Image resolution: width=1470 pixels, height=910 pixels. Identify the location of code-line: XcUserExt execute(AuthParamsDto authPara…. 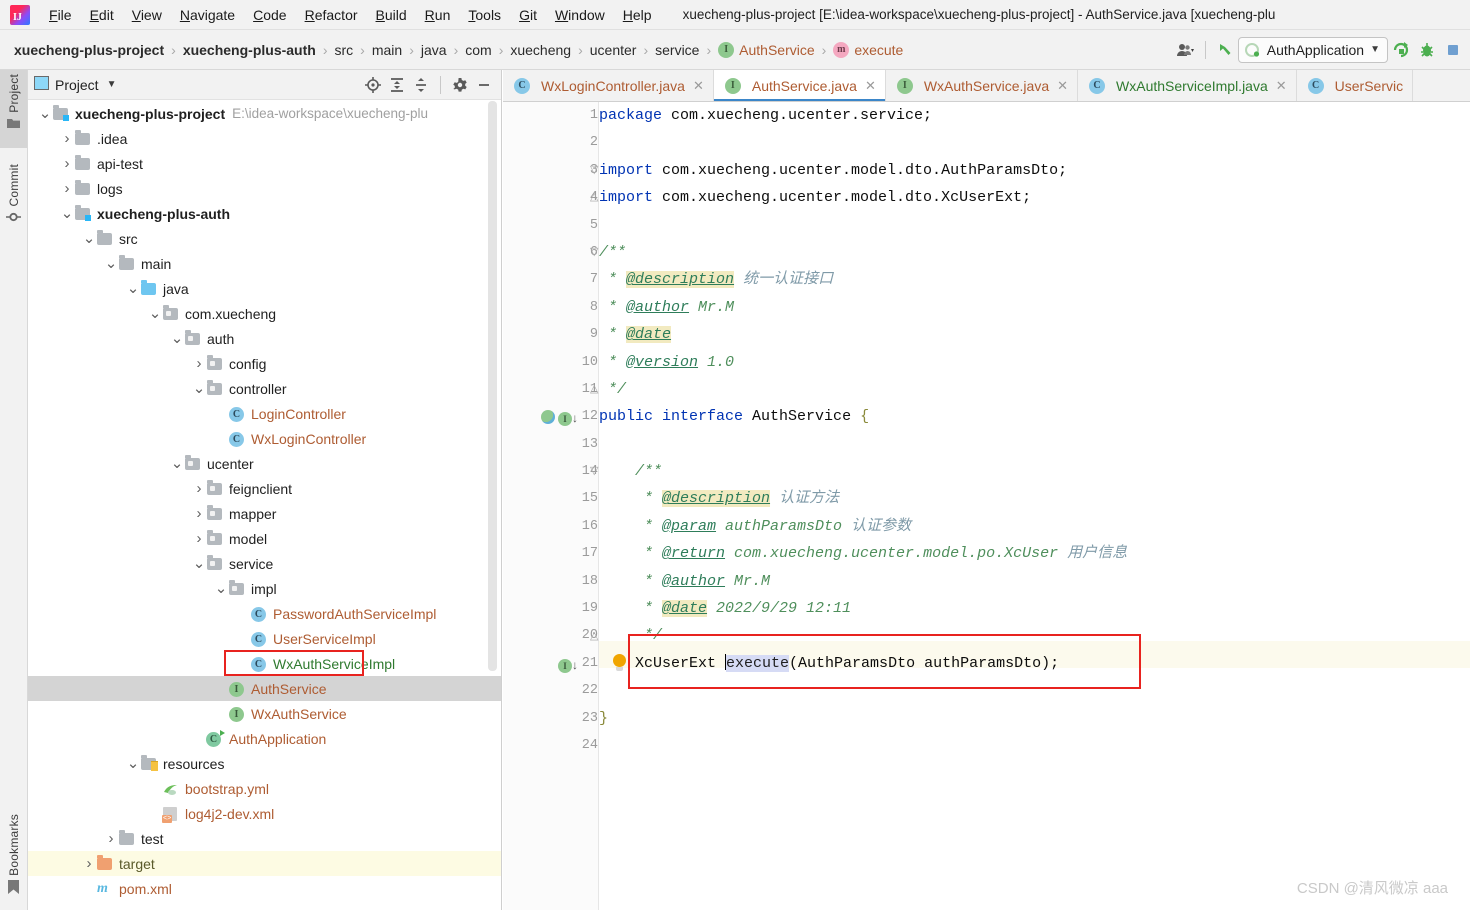
(1034, 663).